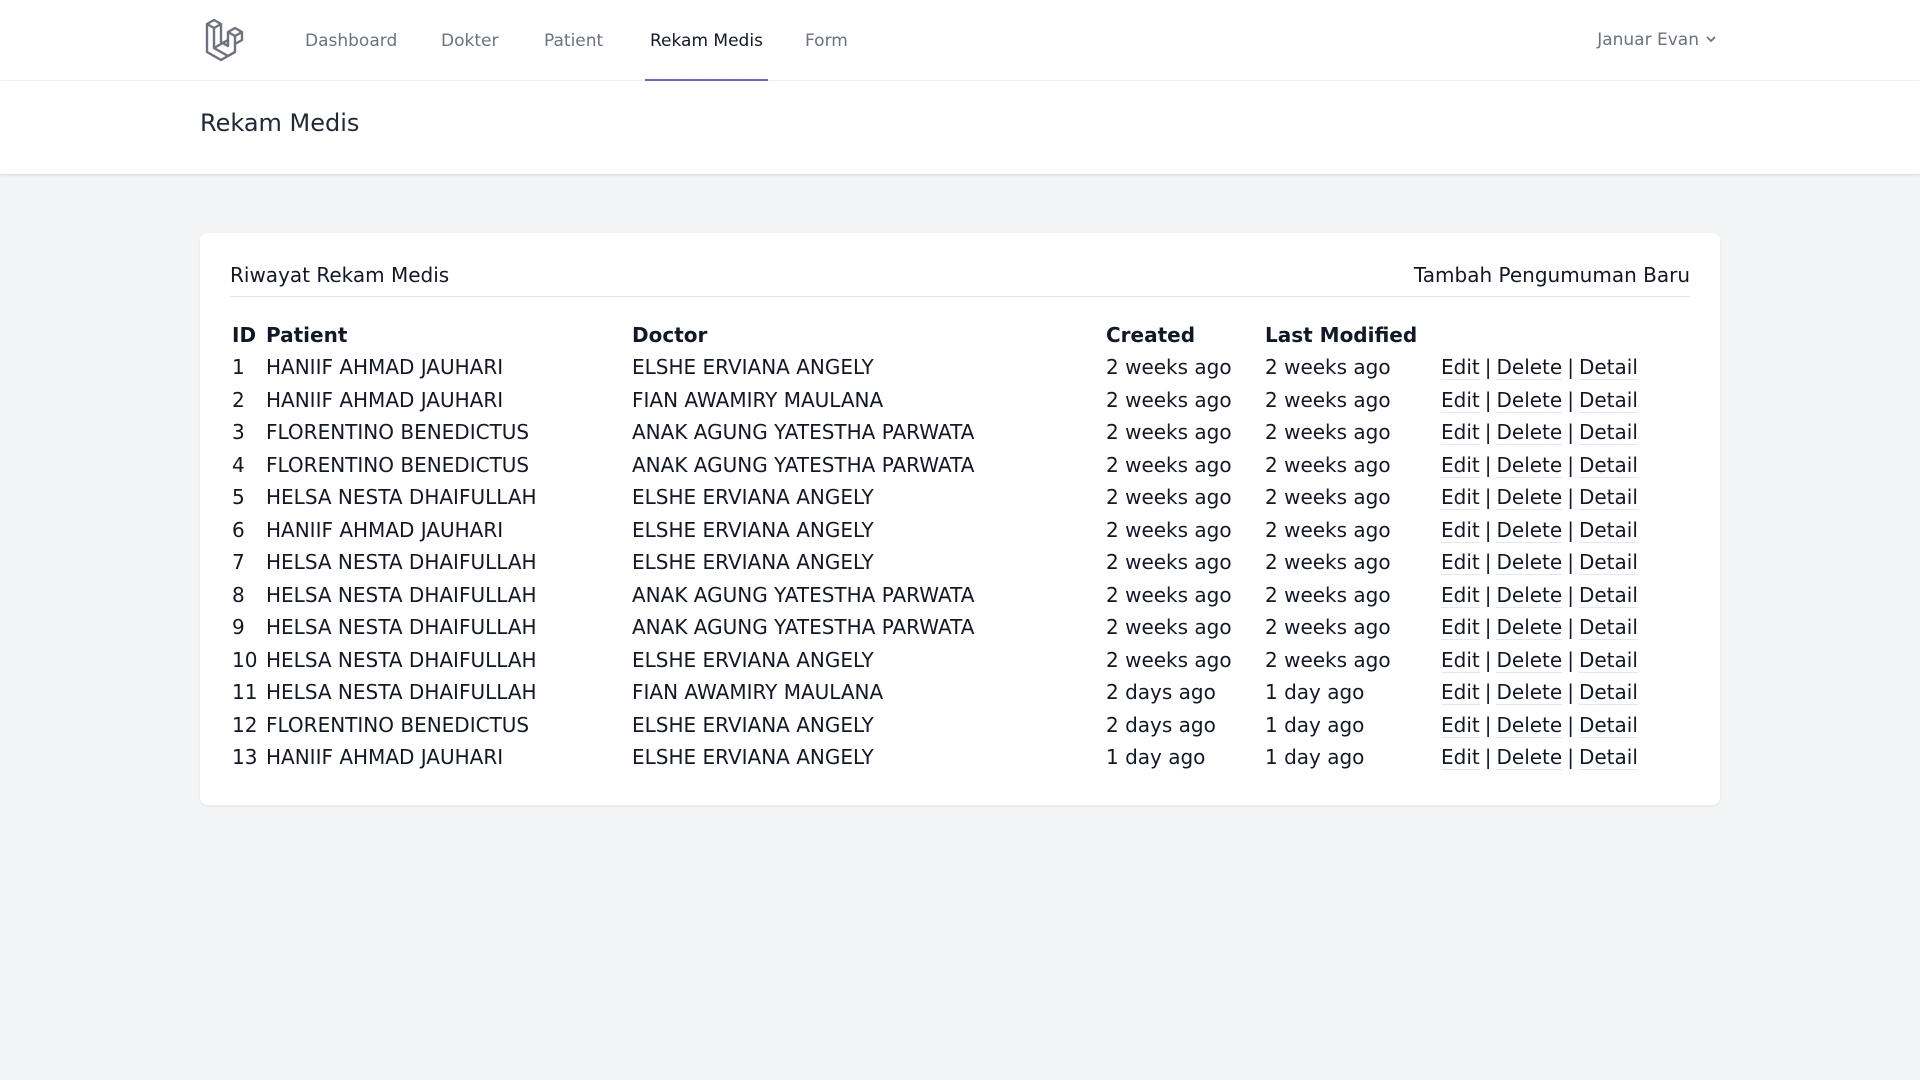 Image resolution: width=1920 pixels, height=1080 pixels. I want to click on column-header-last-modified: Last Modified, so click(1341, 334).